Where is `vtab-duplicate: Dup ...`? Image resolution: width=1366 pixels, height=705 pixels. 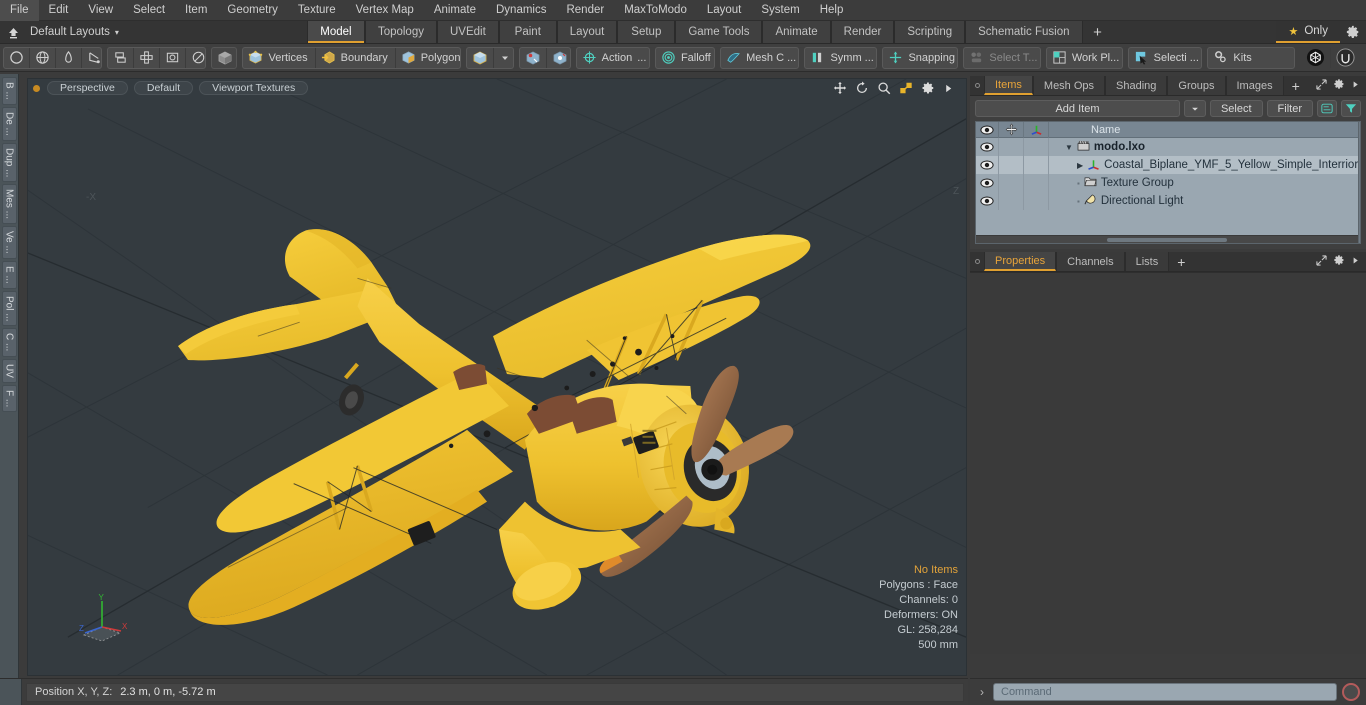 vtab-duplicate: Dup ... is located at coordinates (9, 162).